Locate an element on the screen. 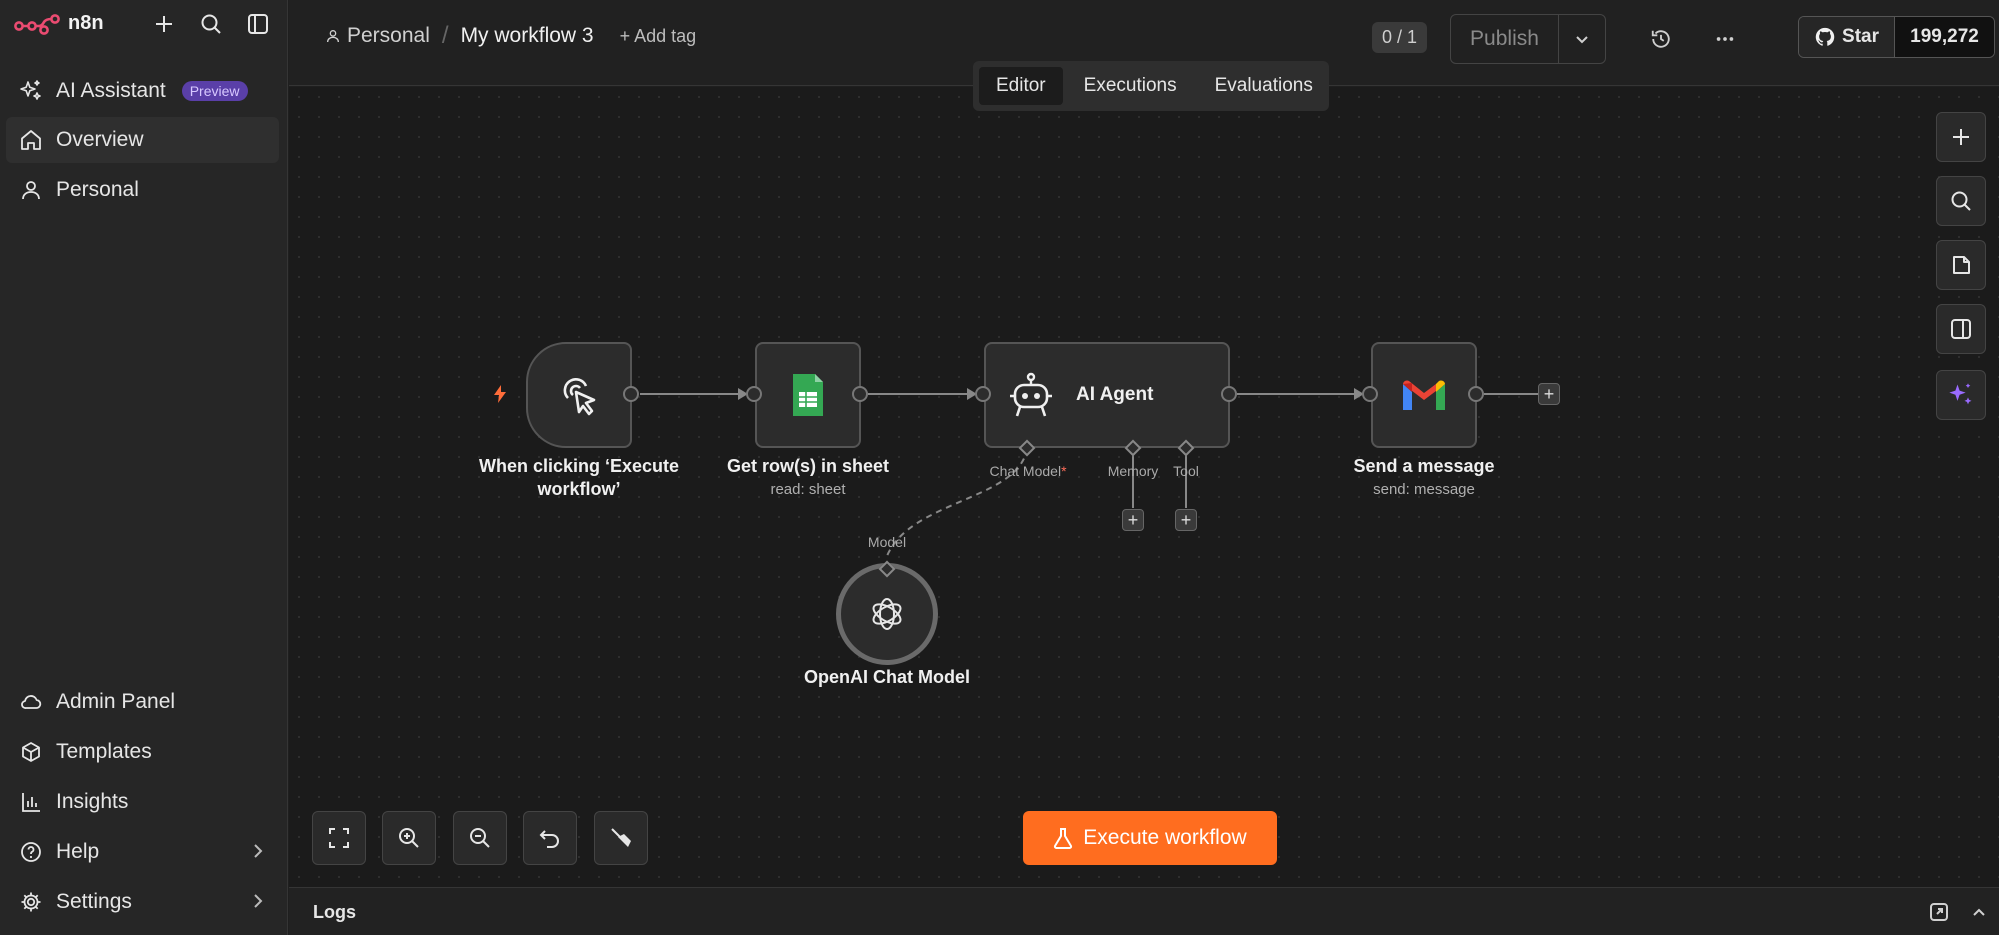  publish-button-group: Publish is located at coordinates (1528, 39).